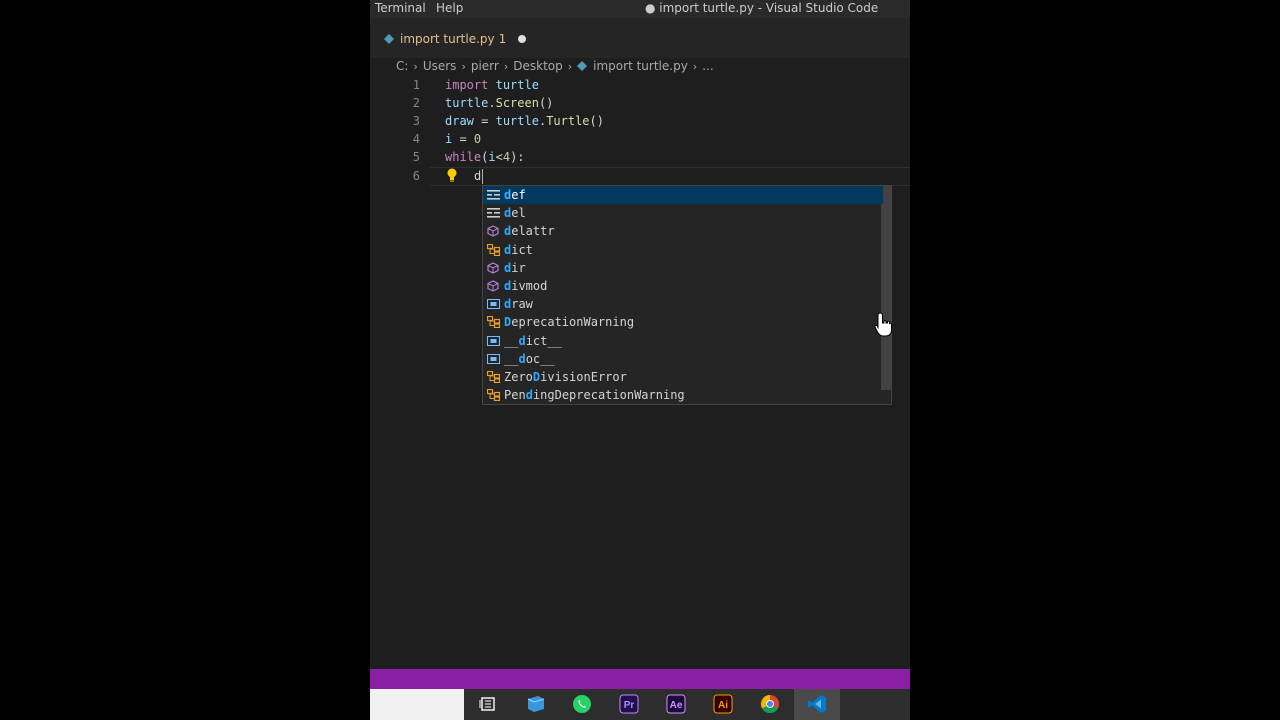 Image resolution: width=1280 pixels, height=720 pixels. I want to click on code-line: 4 i = 0, so click(640, 139).